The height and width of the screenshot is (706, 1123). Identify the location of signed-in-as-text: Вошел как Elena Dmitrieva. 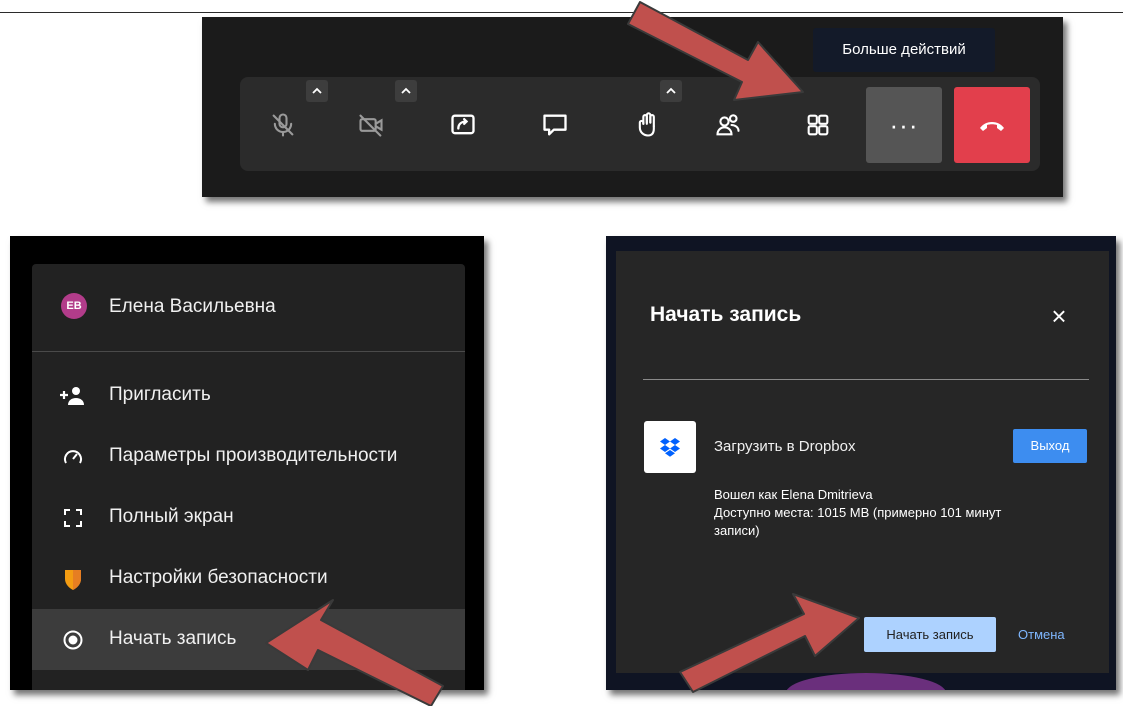
(793, 494).